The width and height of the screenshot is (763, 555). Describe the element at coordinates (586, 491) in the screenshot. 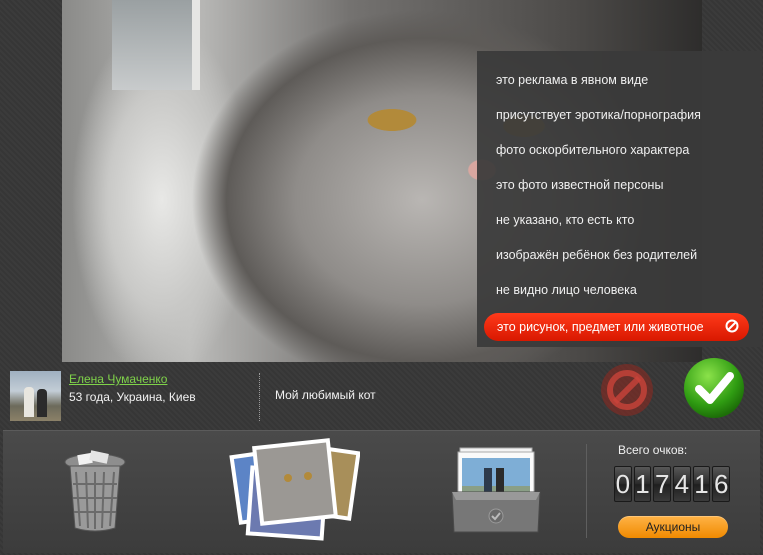

I see `toolbar-divider` at that location.